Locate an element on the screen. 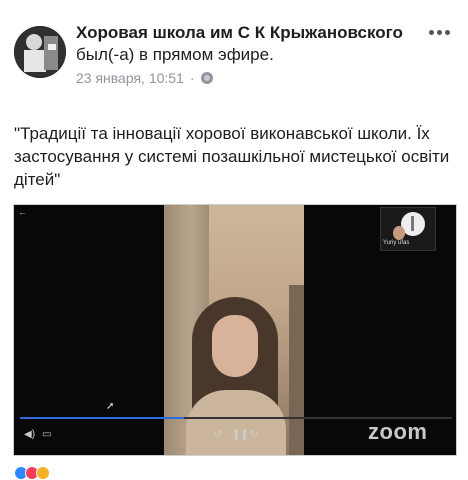  time-line: 23 января, 10:51 · is located at coordinates (241, 78).